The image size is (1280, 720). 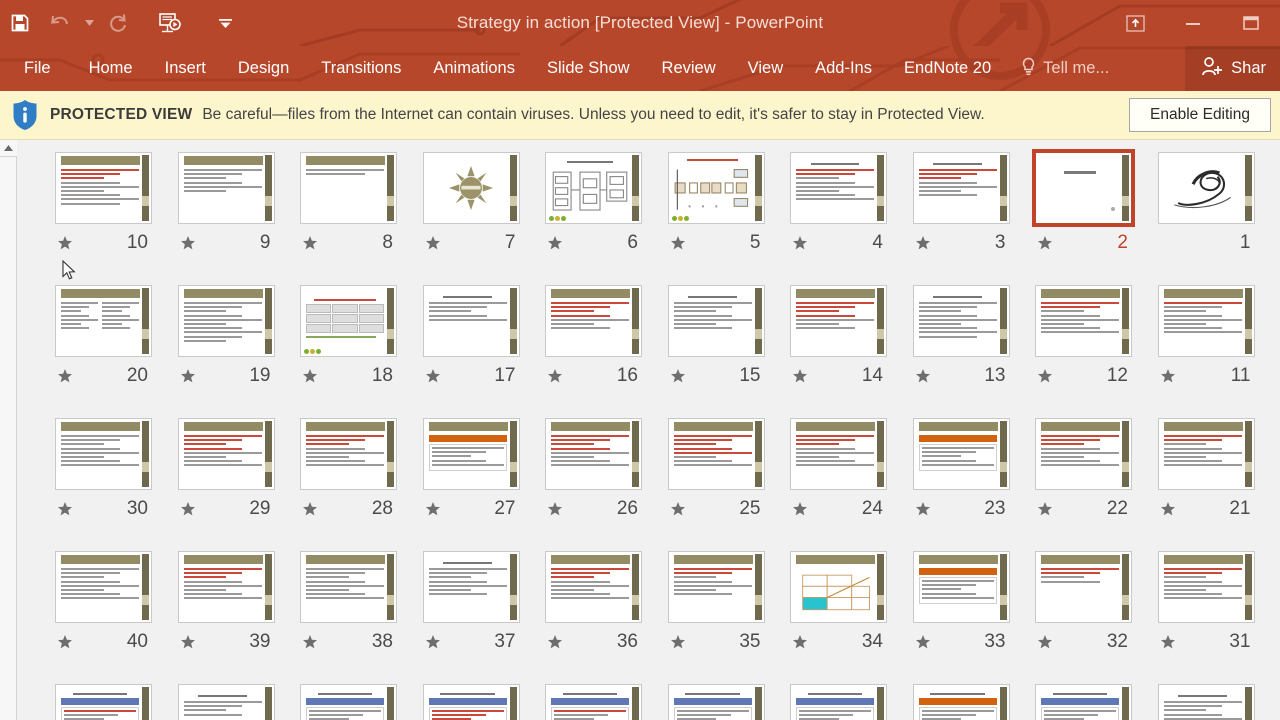 What do you see at coordinates (1193, 23) in the screenshot?
I see `minimize-icon` at bounding box center [1193, 23].